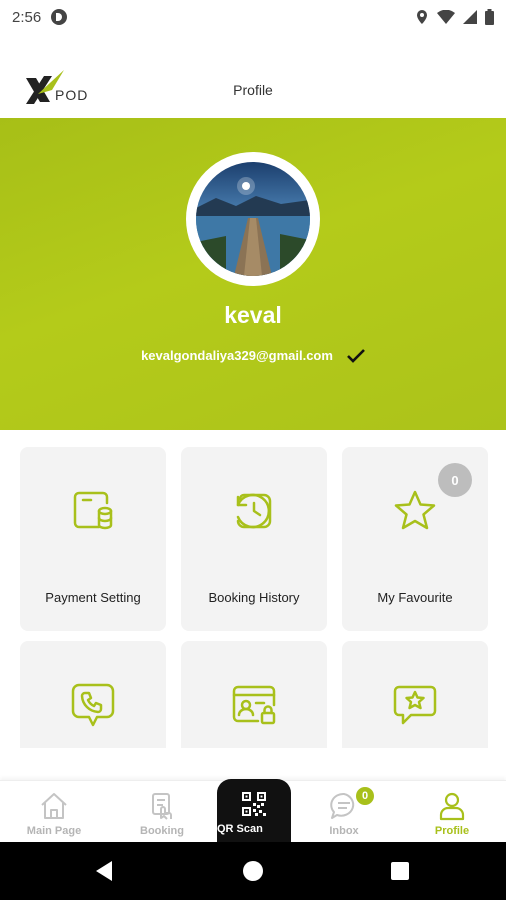 The image size is (506, 900). What do you see at coordinates (415, 597) in the screenshot?
I see `tile-label: My Favourite` at bounding box center [415, 597].